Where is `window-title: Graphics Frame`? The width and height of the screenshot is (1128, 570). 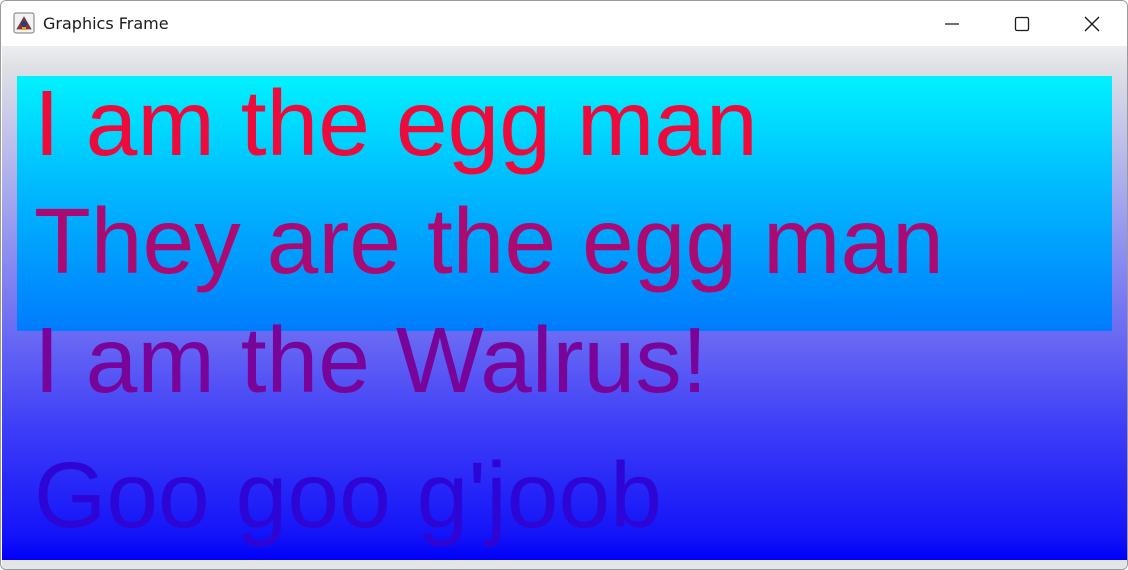 window-title: Graphics Frame is located at coordinates (106, 23).